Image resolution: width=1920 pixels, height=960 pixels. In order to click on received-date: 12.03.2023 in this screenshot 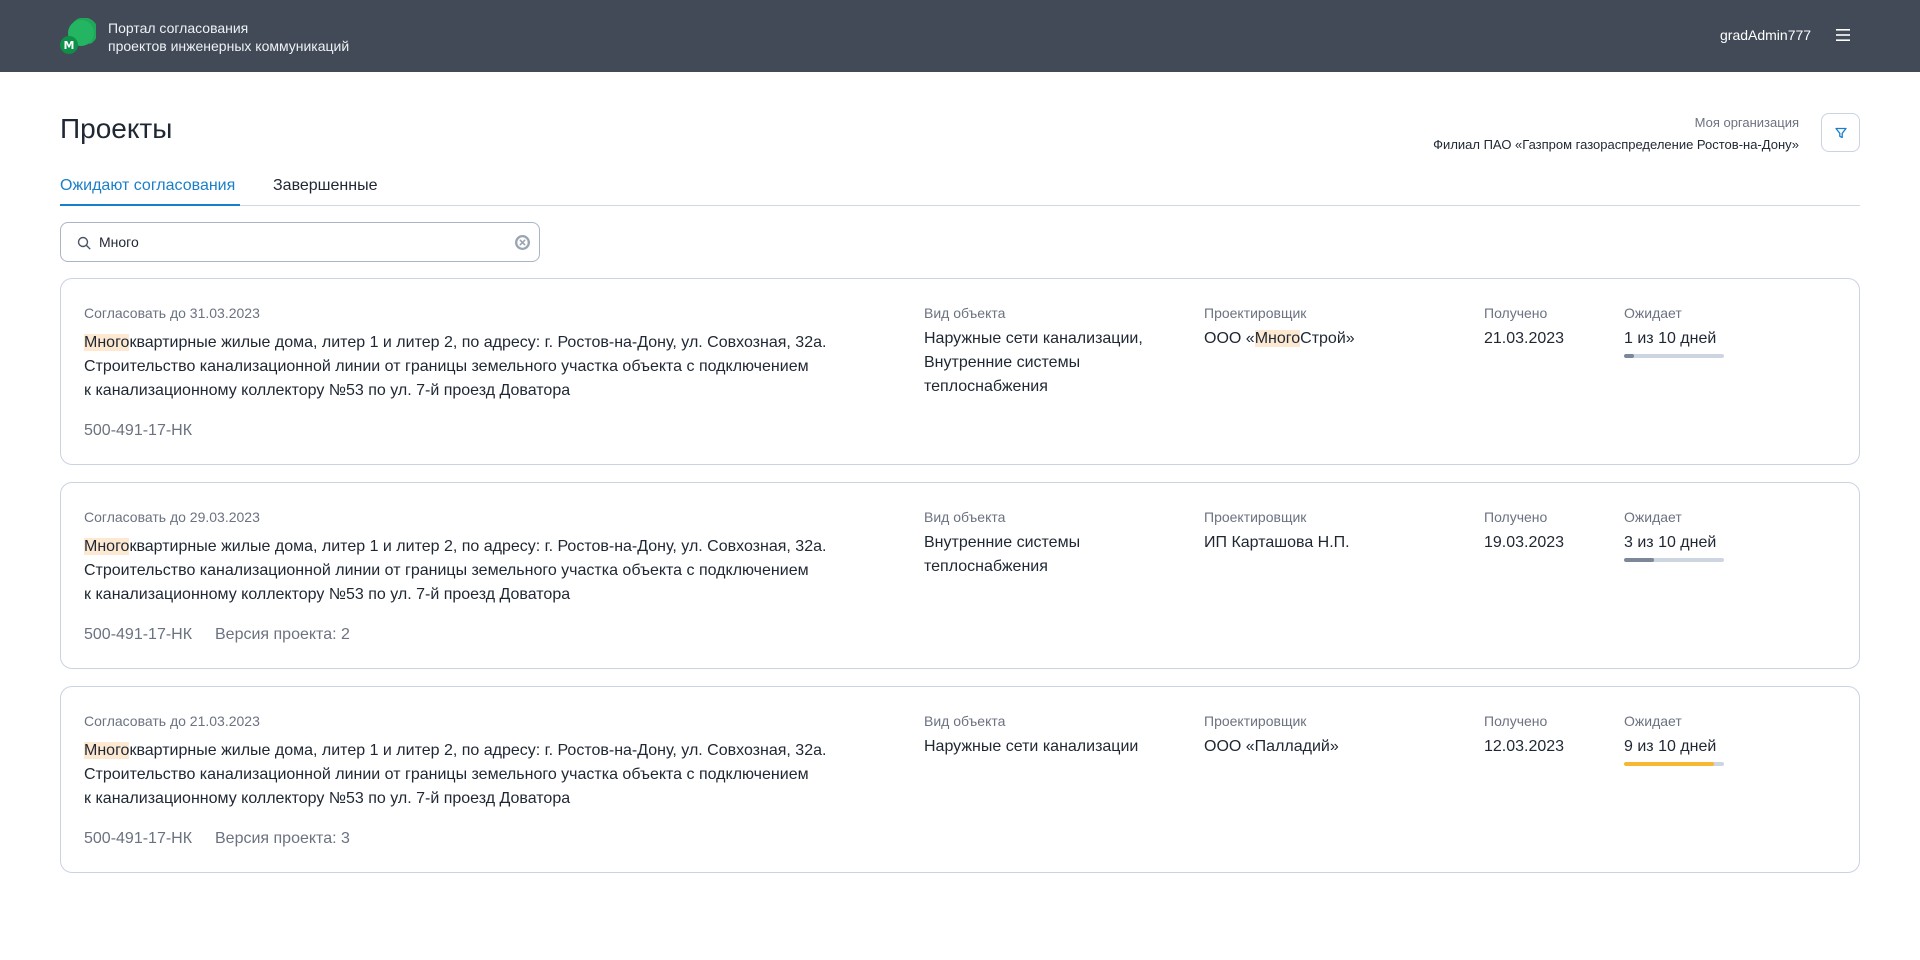, I will do `click(1524, 746)`.